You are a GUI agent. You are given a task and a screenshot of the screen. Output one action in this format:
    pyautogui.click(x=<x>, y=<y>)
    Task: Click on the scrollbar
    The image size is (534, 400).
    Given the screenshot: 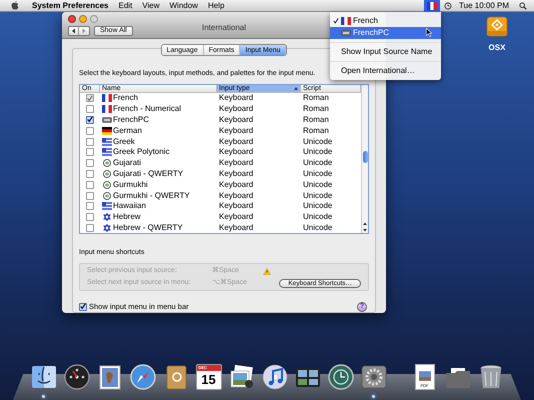 What is the action you would take?
    pyautogui.click(x=364, y=159)
    